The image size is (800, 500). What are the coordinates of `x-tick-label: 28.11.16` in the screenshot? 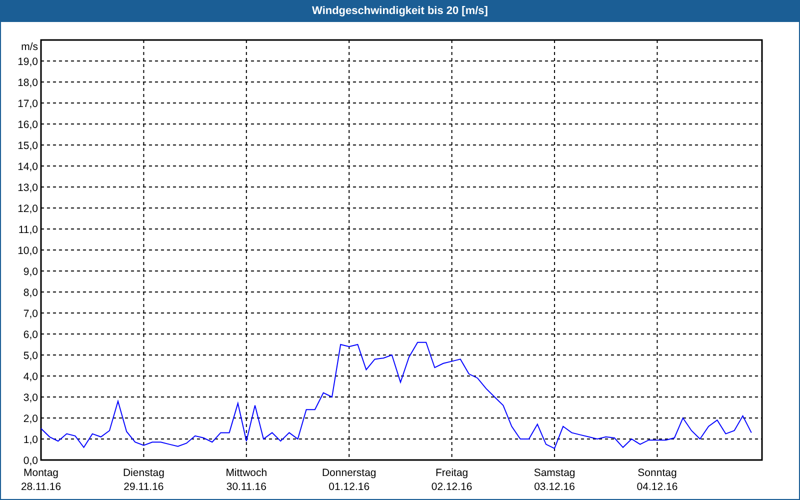 It's located at (41, 487).